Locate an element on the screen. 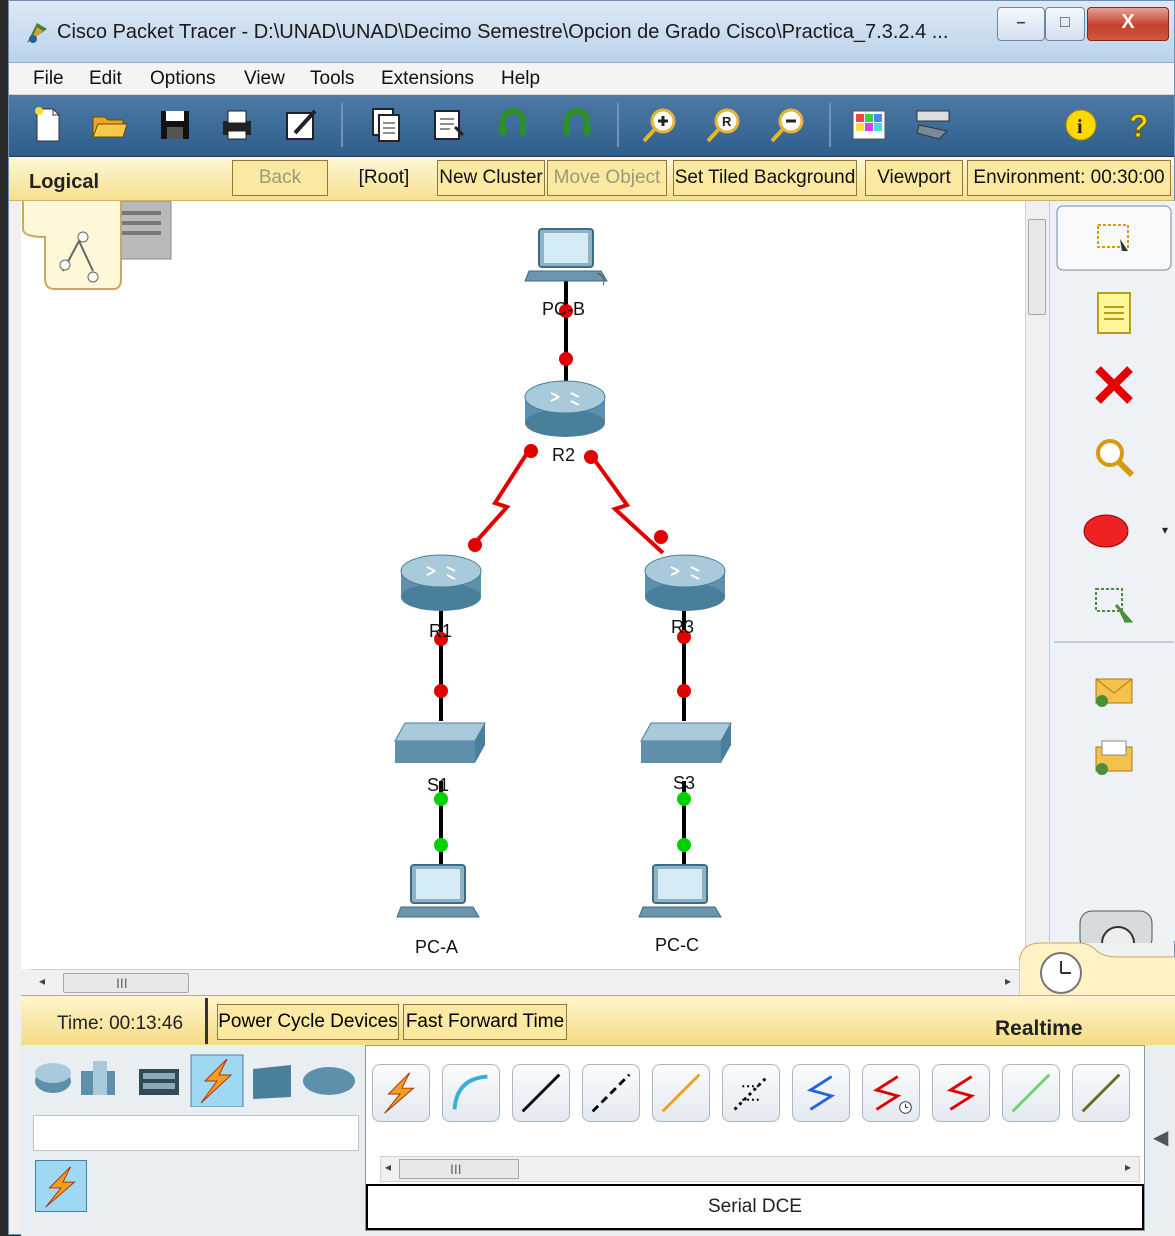 This screenshot has height=1236, width=1175. resize-shape-icon is located at coordinates (1114, 605).